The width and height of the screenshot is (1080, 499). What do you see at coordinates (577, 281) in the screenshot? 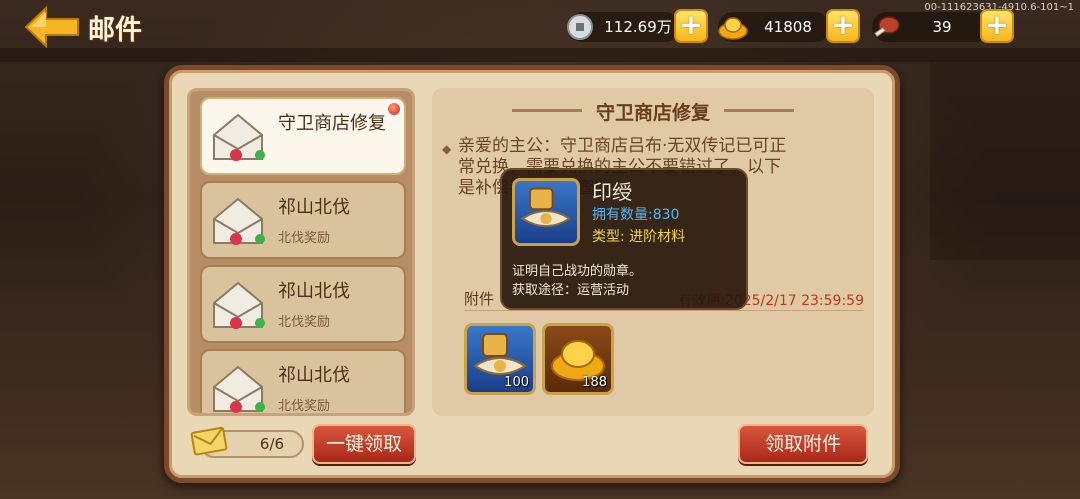
I see `tooltip-description: 证明自己战功的勋章。 获取途径：运营活动` at bounding box center [577, 281].